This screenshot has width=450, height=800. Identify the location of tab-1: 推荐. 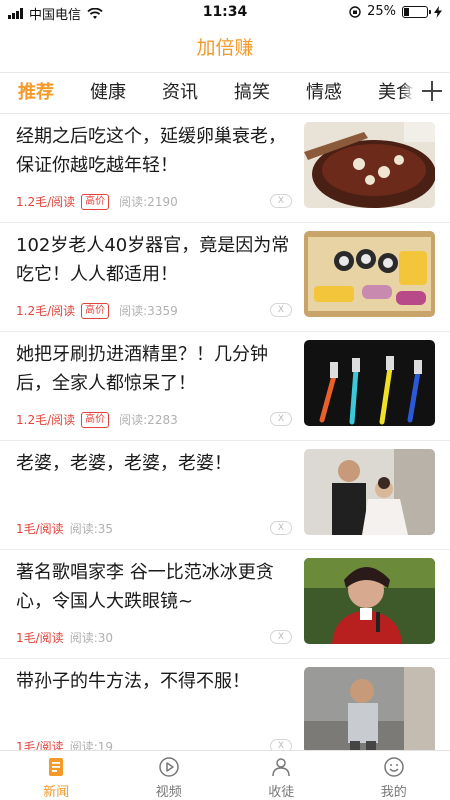
(36, 93).